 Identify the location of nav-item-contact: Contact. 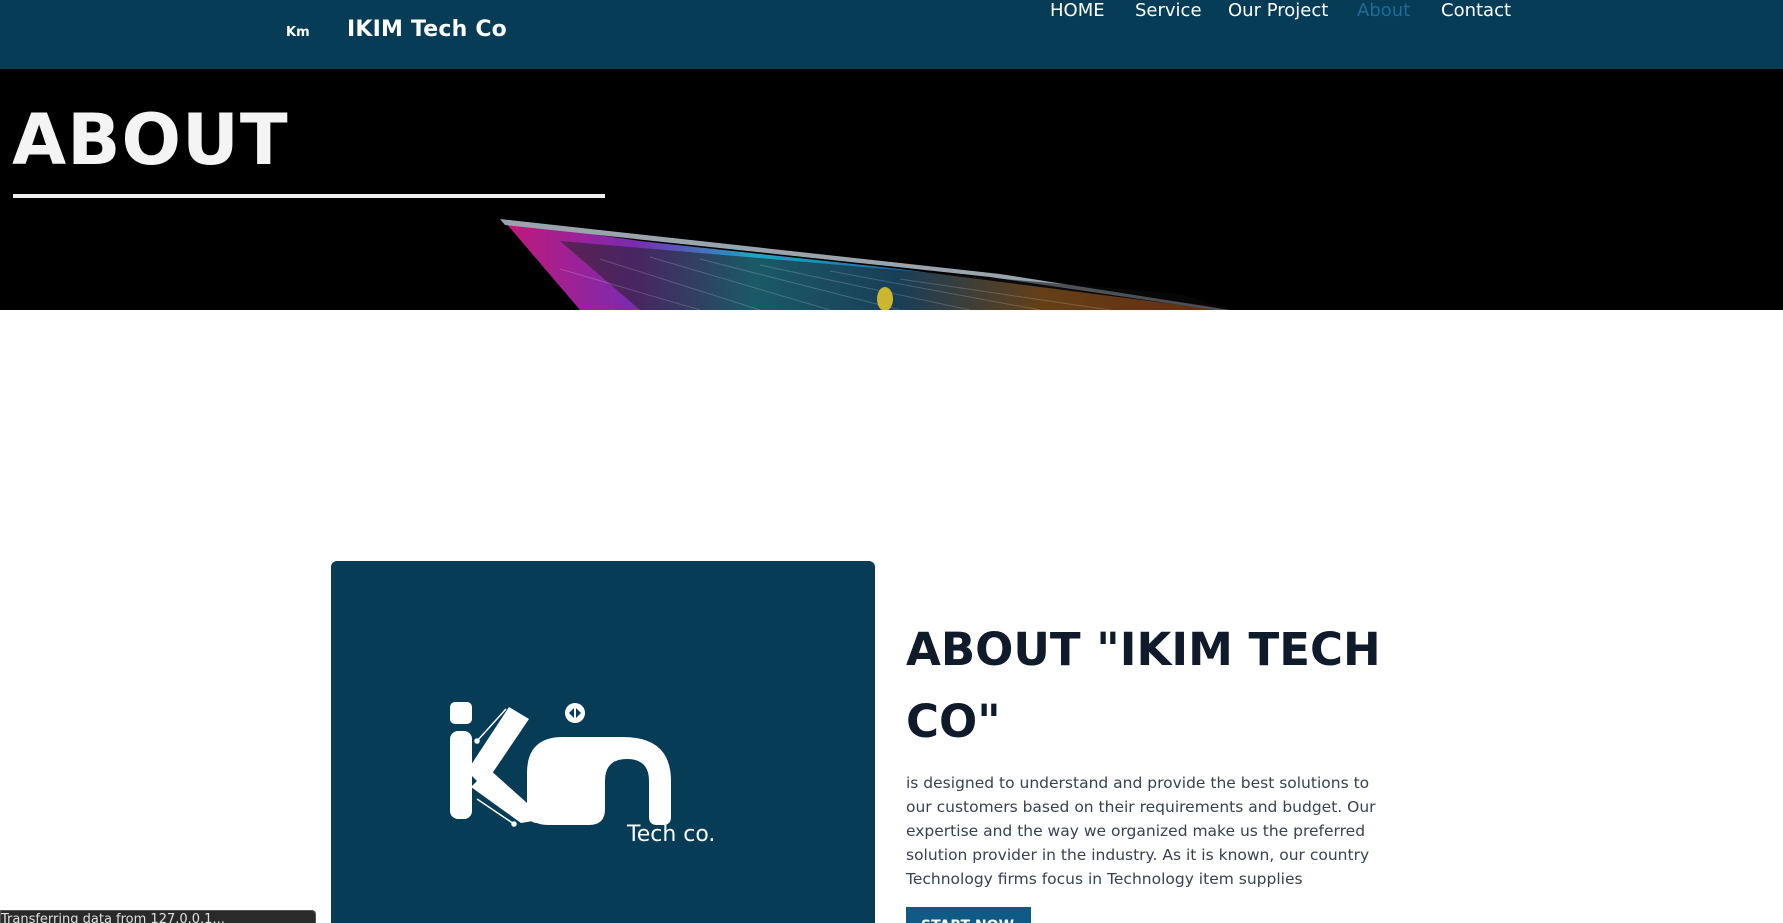
(1476, 10).